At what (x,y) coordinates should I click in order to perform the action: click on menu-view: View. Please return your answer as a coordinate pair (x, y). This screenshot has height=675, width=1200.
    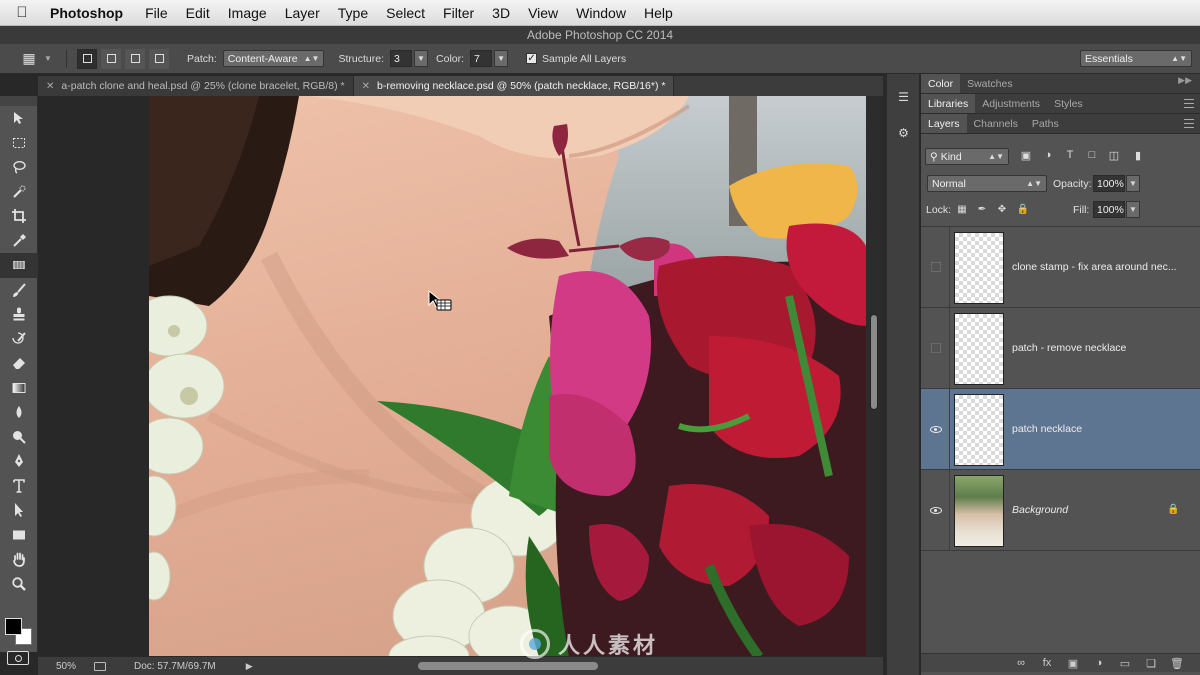
    Looking at the image, I should click on (543, 13).